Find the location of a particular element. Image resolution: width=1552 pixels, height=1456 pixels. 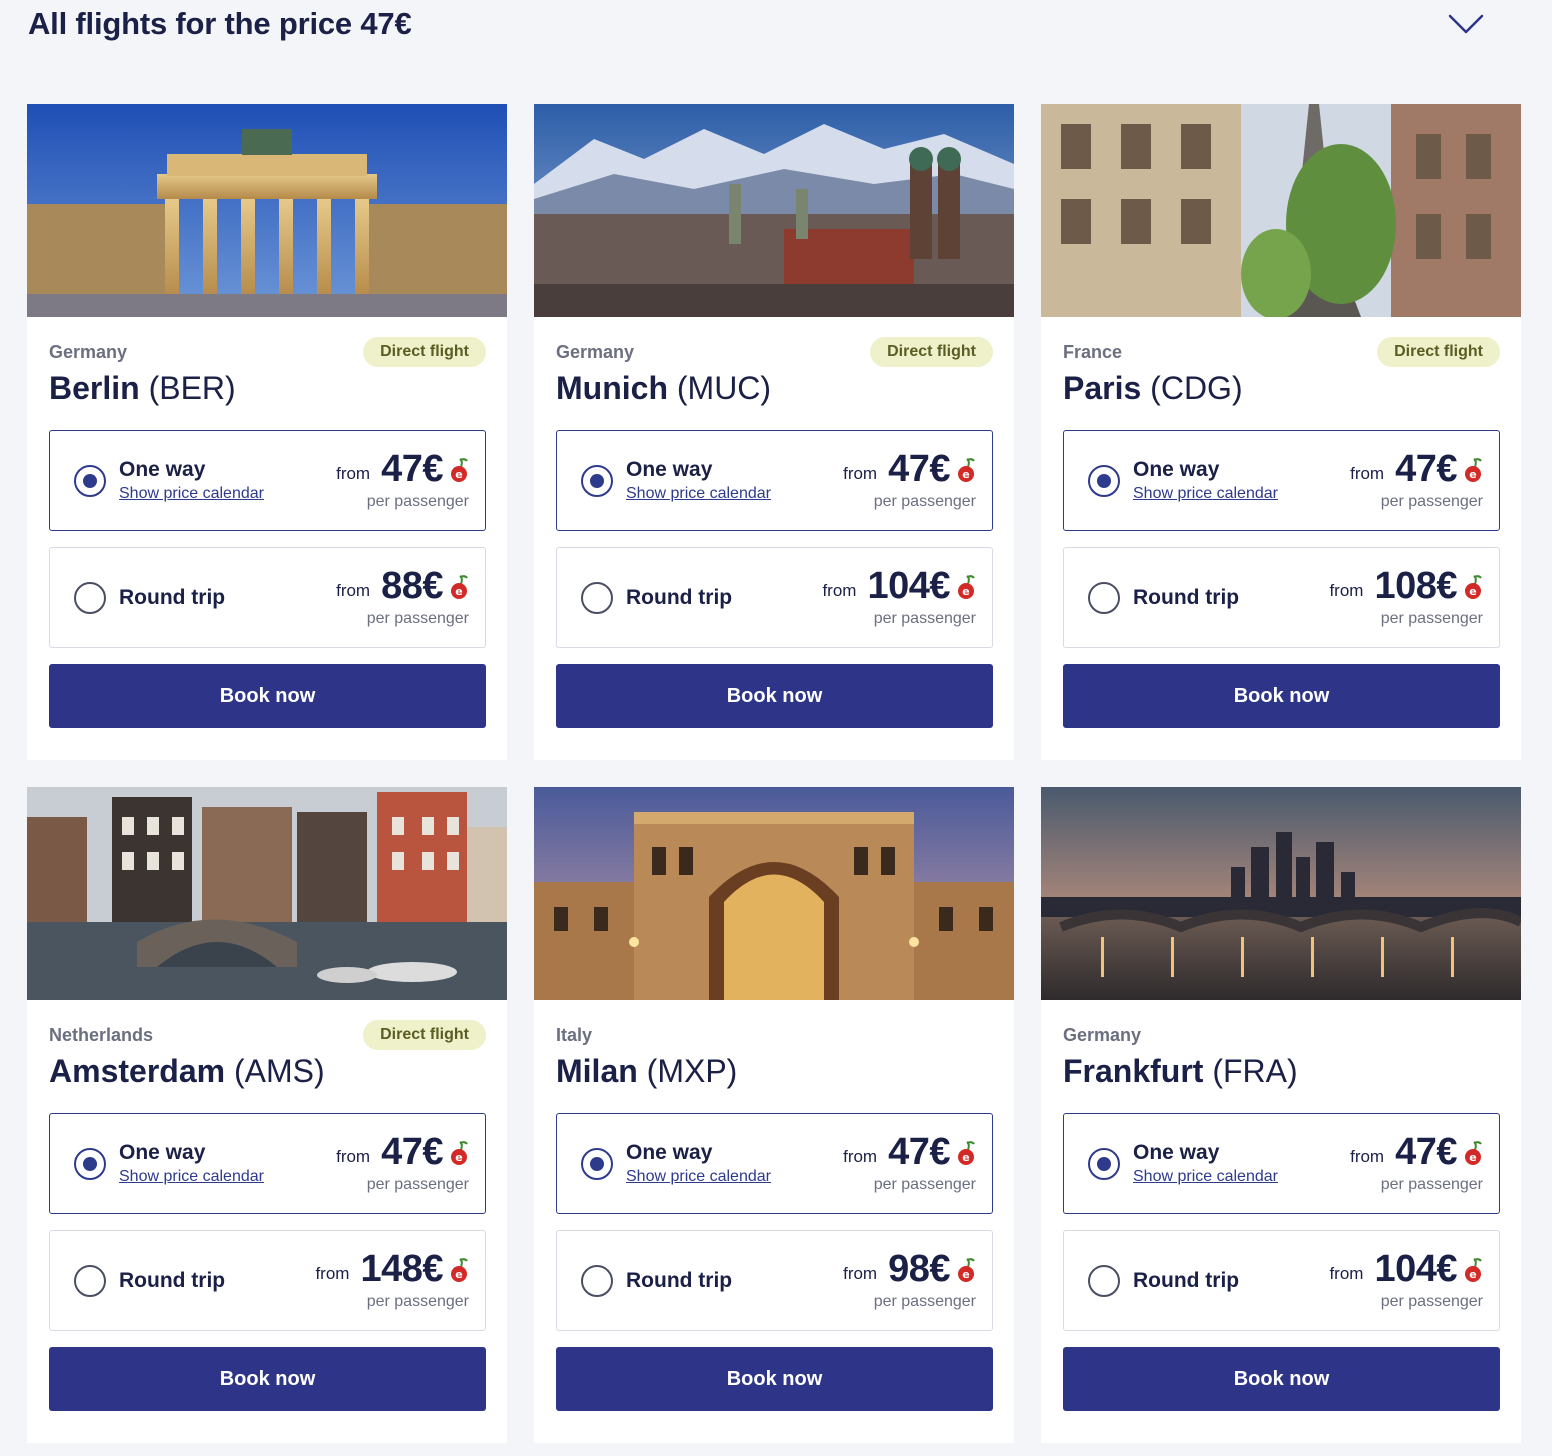

frankfurt-skyline-photo is located at coordinates (1281, 893).